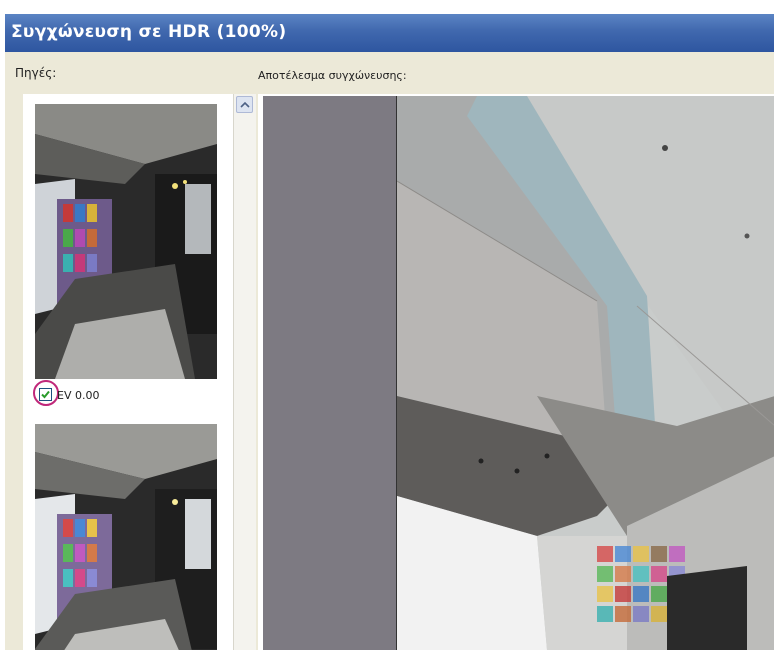 Image resolution: width=774 pixels, height=650 pixels. What do you see at coordinates (128, 394) in the screenshot?
I see `source-row: EV 0.00` at bounding box center [128, 394].